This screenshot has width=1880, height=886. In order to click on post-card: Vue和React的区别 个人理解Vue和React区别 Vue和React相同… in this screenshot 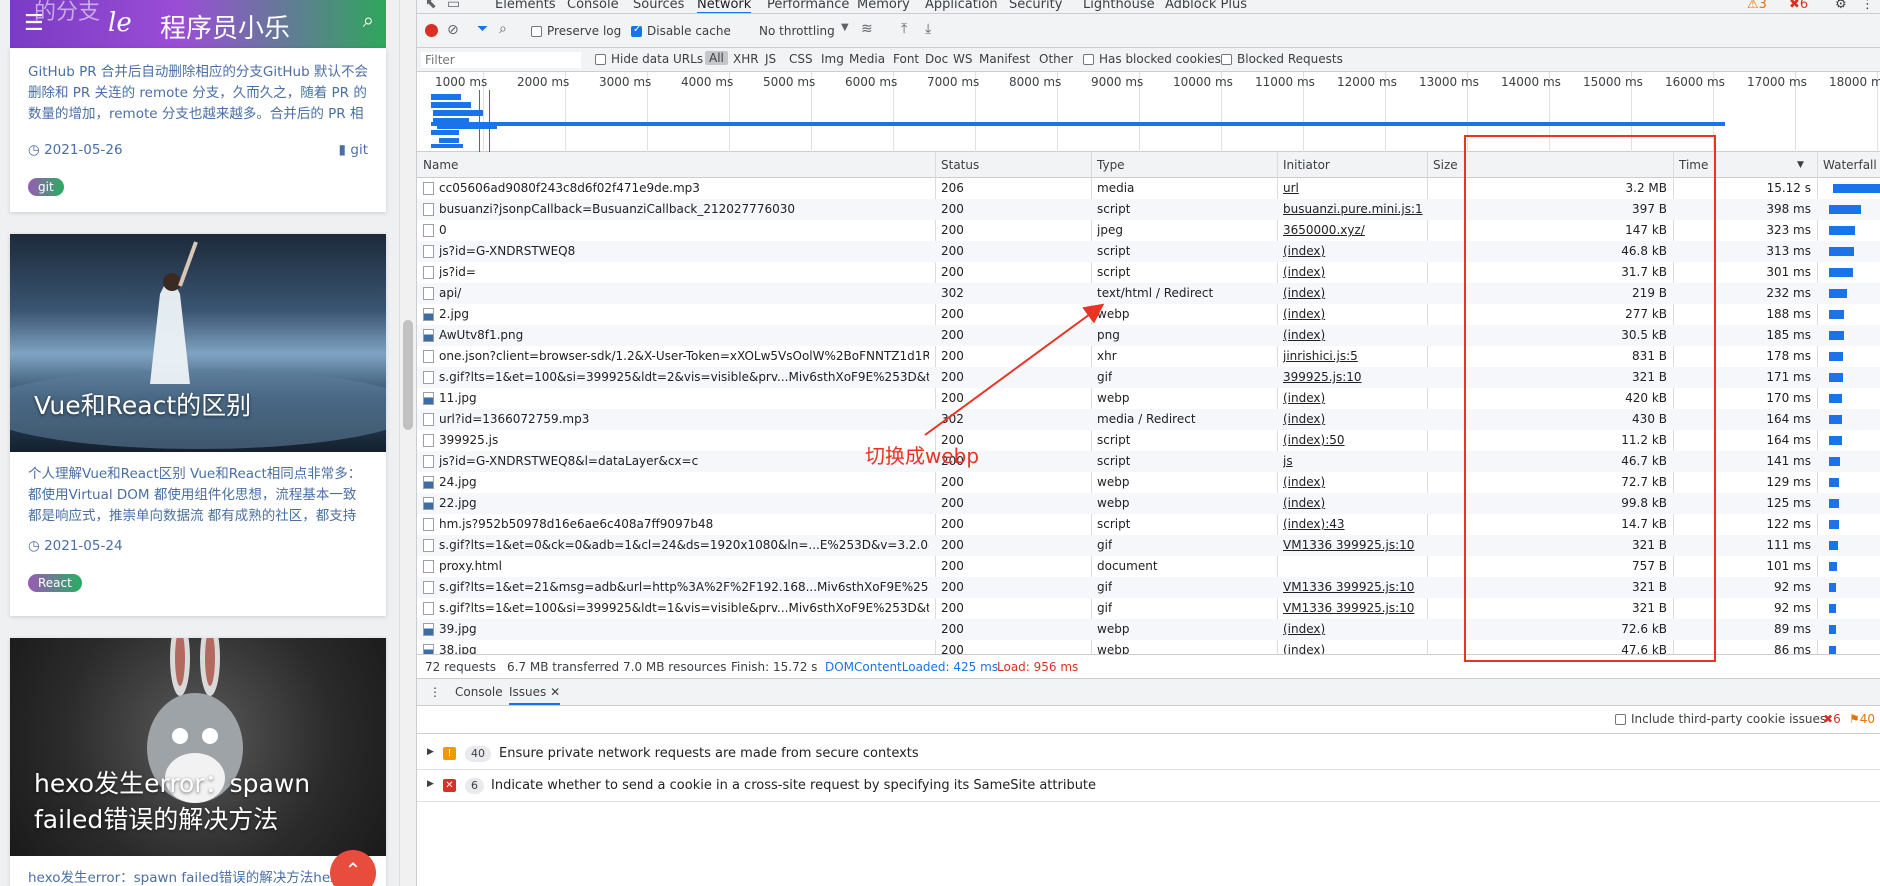, I will do `click(198, 425)`.